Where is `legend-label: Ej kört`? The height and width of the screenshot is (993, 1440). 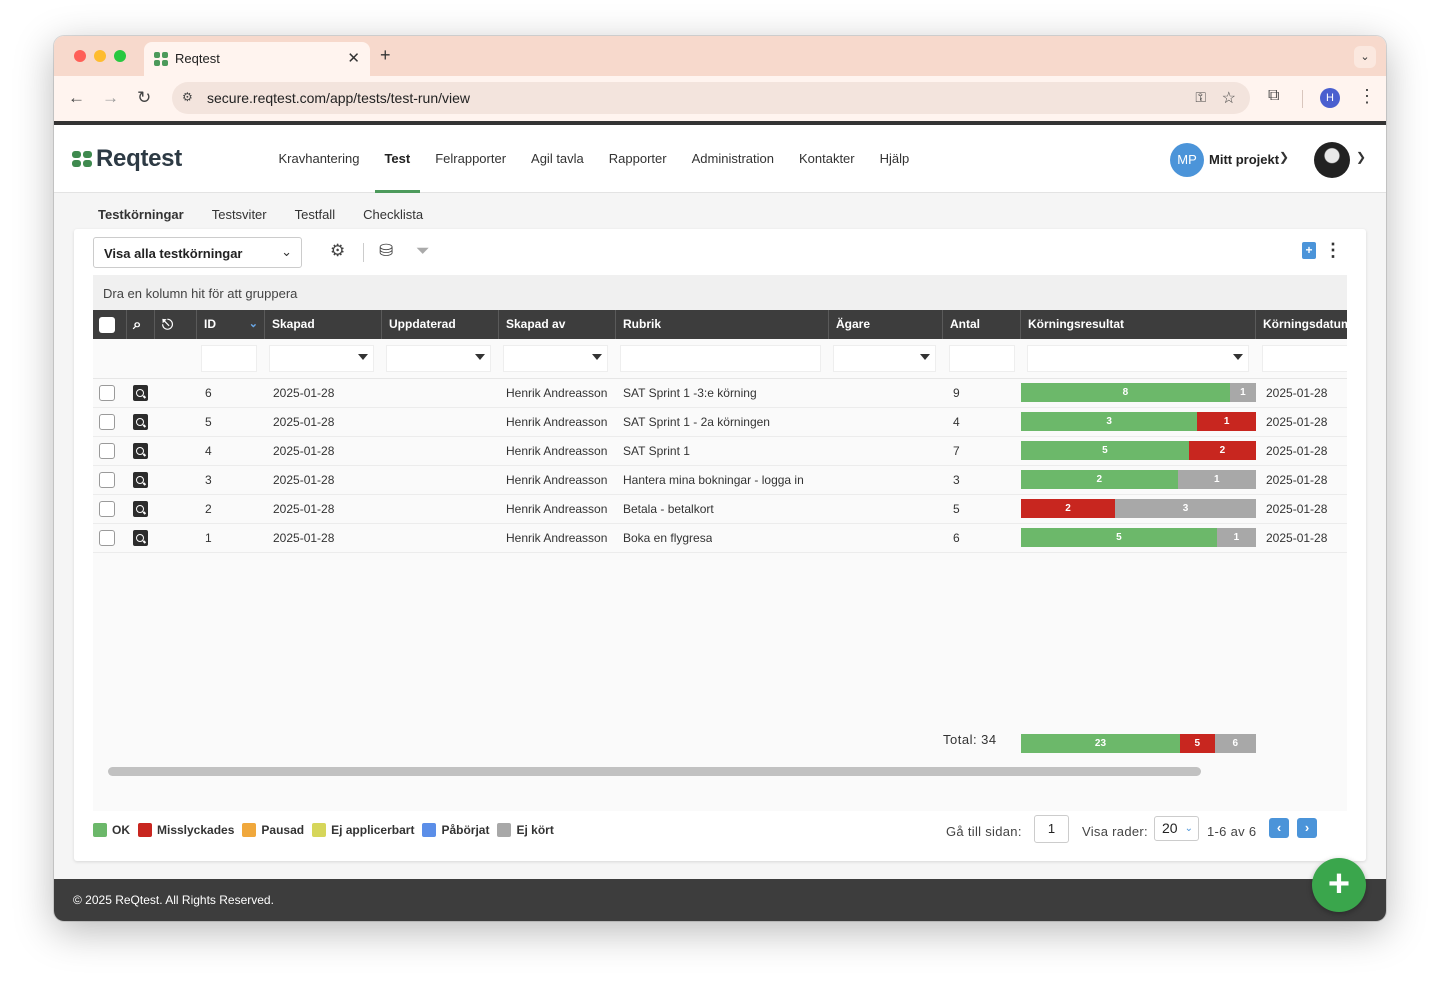 legend-label: Ej kört is located at coordinates (535, 830).